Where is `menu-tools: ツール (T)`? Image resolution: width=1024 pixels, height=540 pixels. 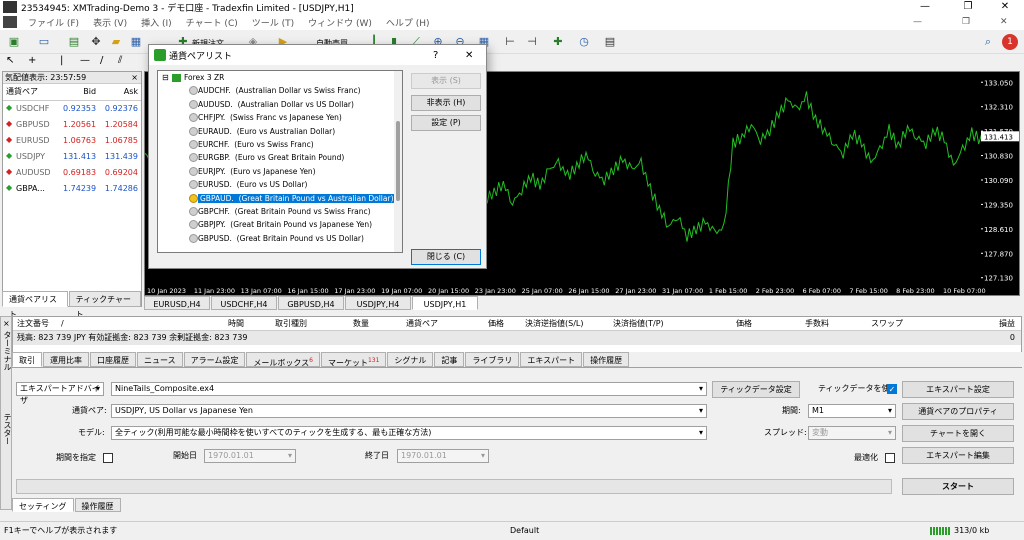 menu-tools: ツール (T) is located at coordinates (273, 22).